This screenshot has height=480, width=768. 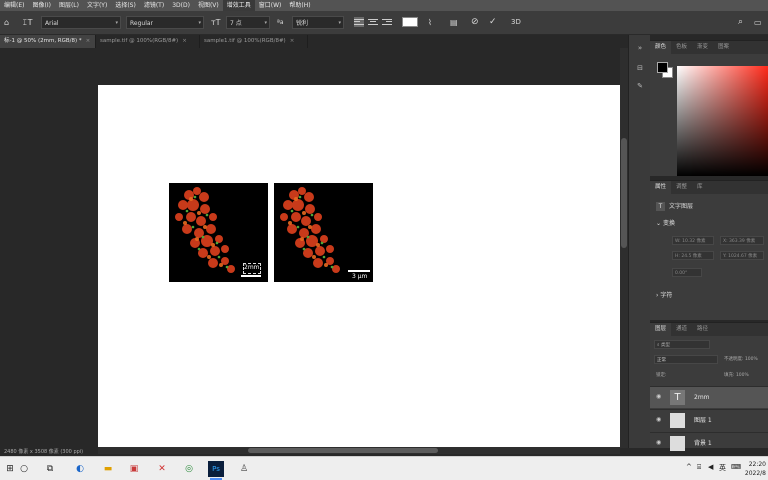 I want to click on keyboard-icon: ⌨, so click(x=736, y=467).